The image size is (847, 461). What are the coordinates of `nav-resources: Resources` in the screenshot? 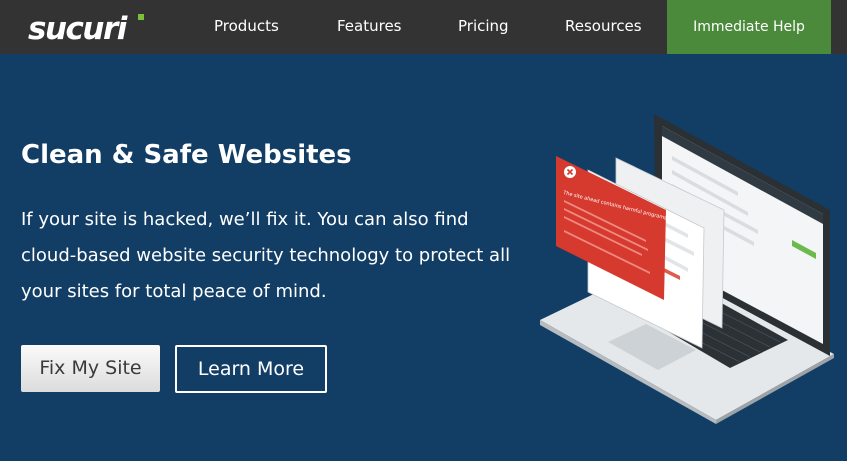 It's located at (603, 27).